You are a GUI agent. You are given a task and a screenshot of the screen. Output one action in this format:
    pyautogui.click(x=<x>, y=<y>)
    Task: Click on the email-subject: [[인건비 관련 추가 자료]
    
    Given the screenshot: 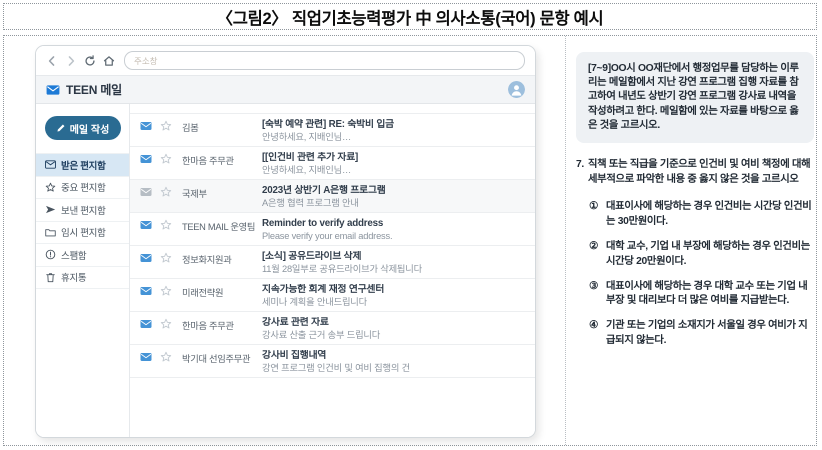 What is the action you would take?
    pyautogui.click(x=394, y=158)
    